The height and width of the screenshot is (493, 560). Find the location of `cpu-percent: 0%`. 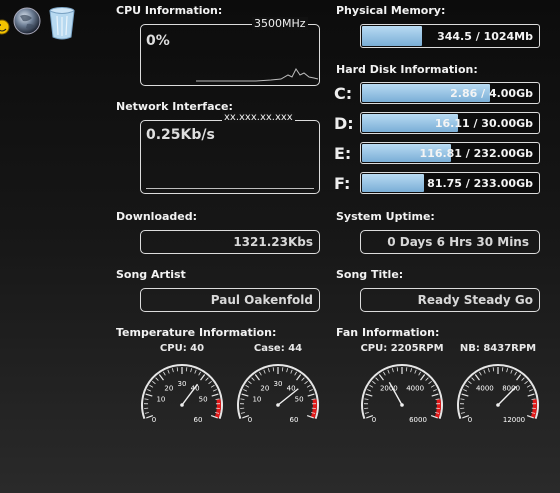

cpu-percent: 0% is located at coordinates (158, 41).